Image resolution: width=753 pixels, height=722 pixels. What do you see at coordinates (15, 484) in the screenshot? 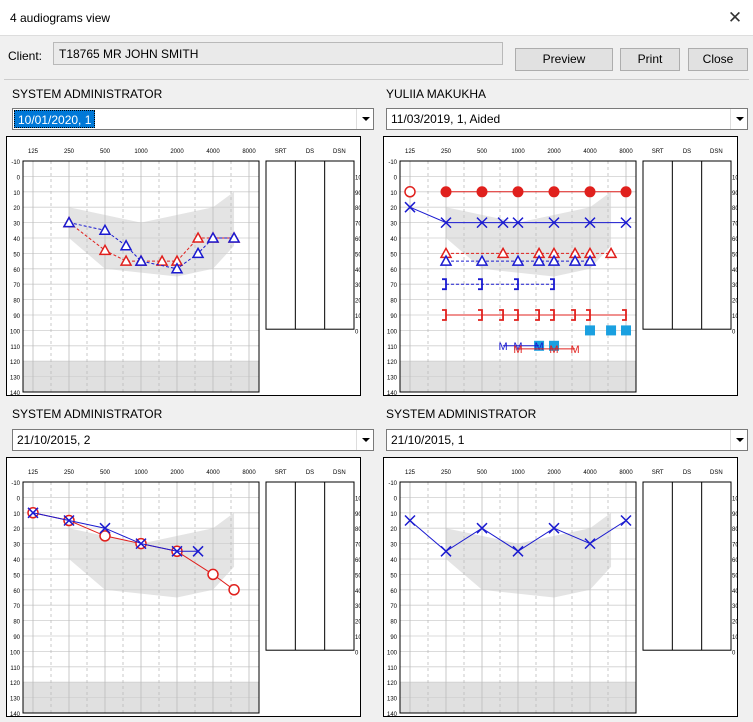
I see `db-tick-label: -10` at bounding box center [15, 484].